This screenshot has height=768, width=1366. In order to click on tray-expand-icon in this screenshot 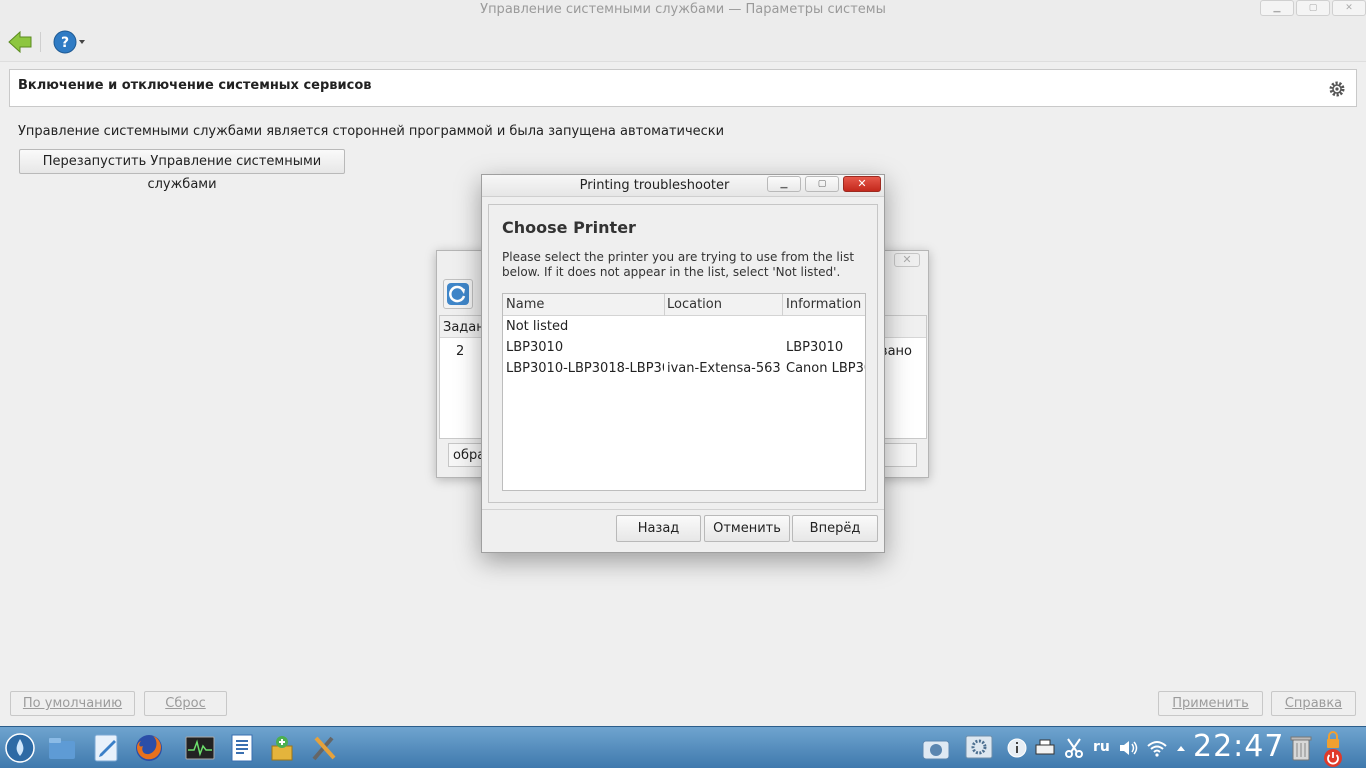, I will do `click(1181, 748)`.